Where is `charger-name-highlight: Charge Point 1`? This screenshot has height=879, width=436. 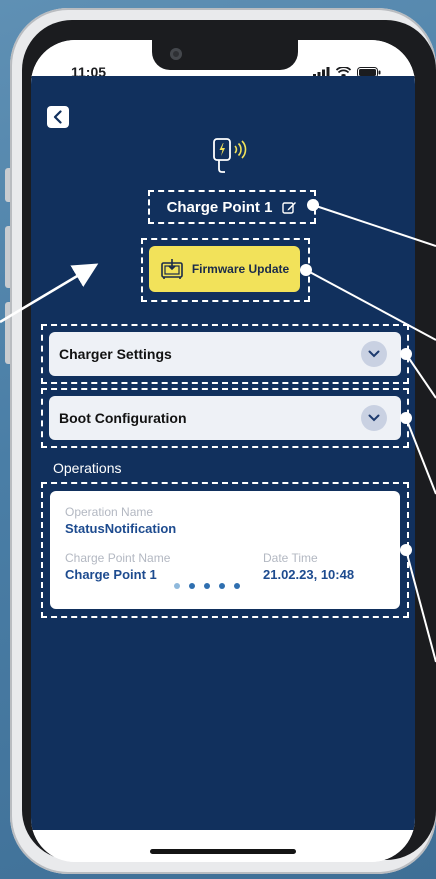
charger-name-highlight: Charge Point 1 is located at coordinates (232, 207).